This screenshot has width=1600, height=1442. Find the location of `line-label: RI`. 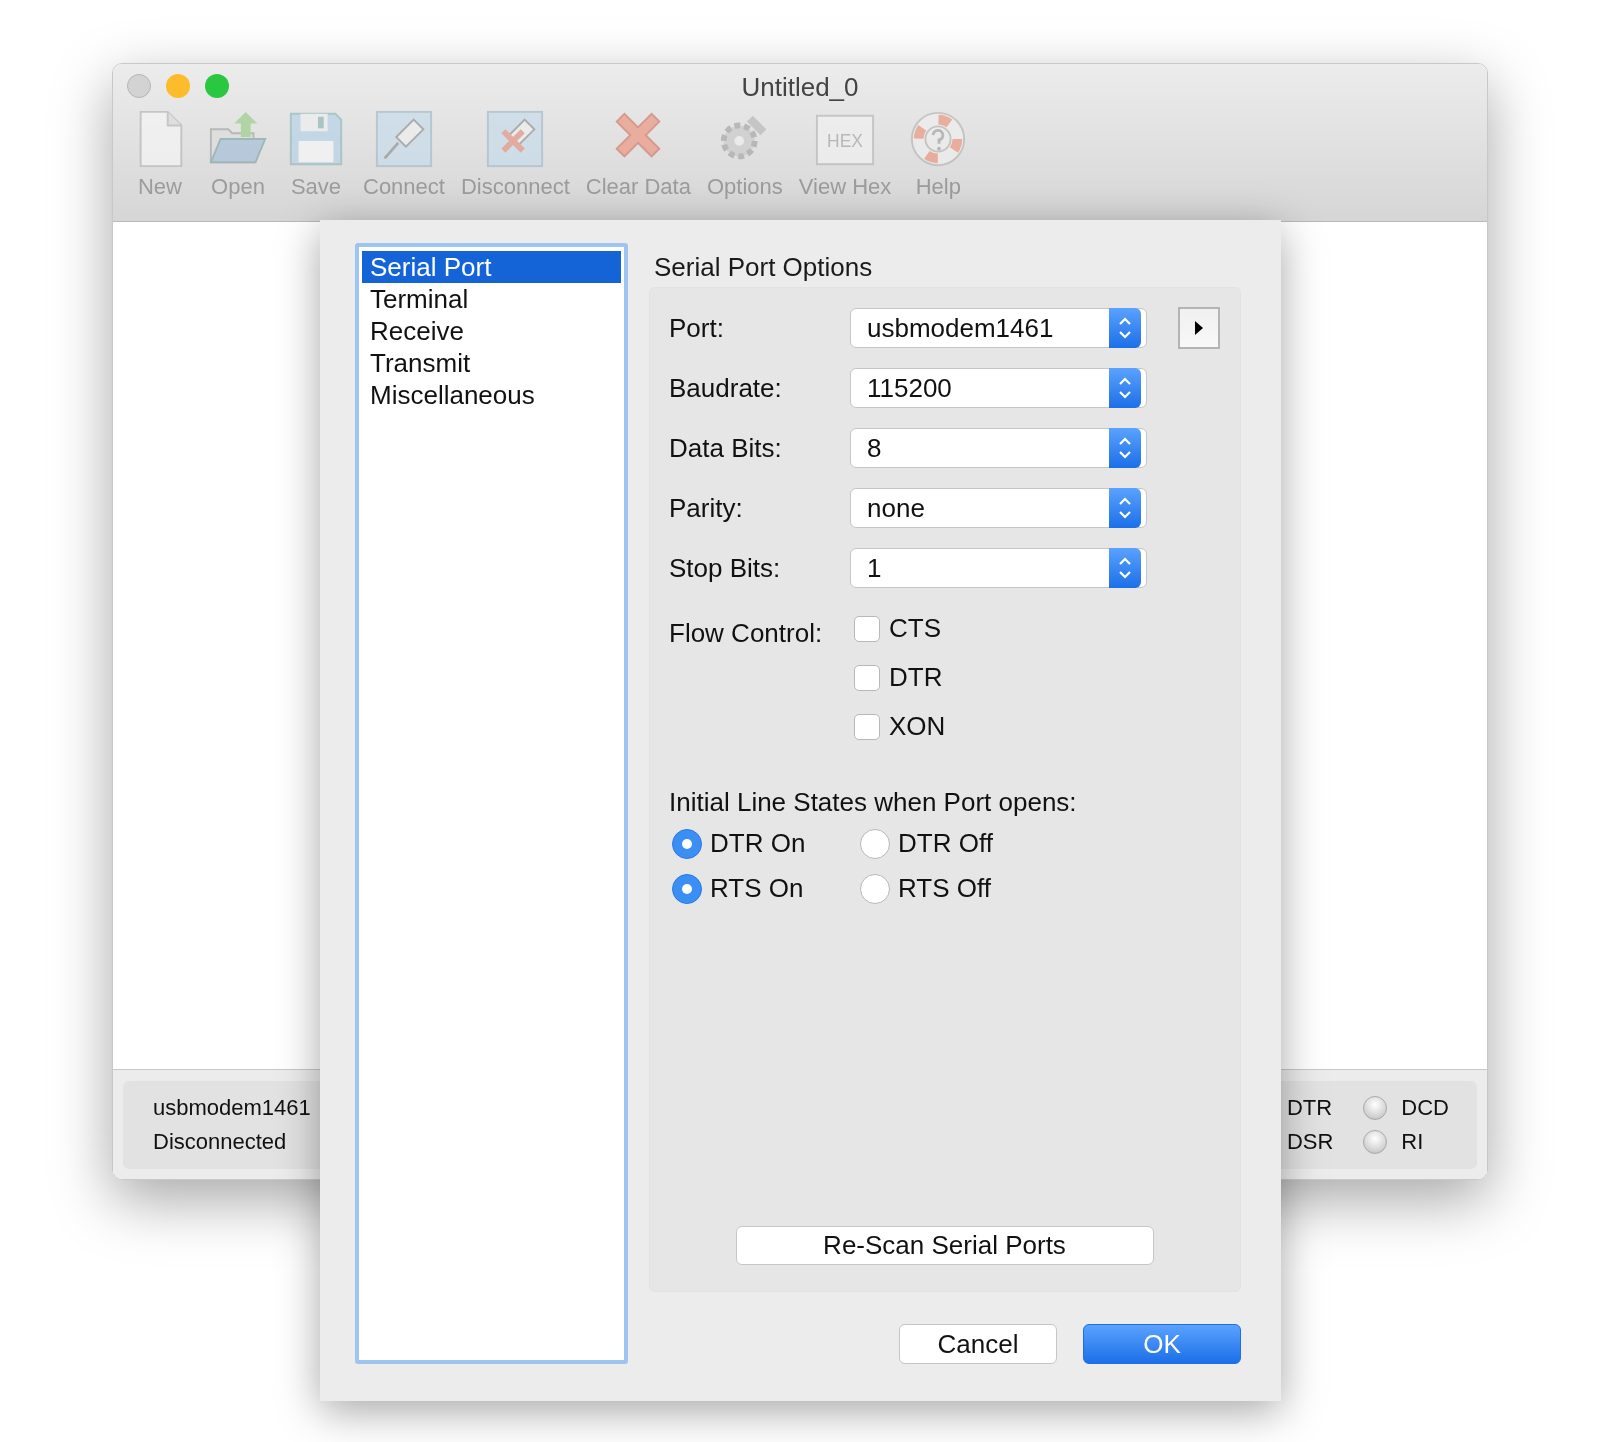

line-label: RI is located at coordinates (1412, 1142).